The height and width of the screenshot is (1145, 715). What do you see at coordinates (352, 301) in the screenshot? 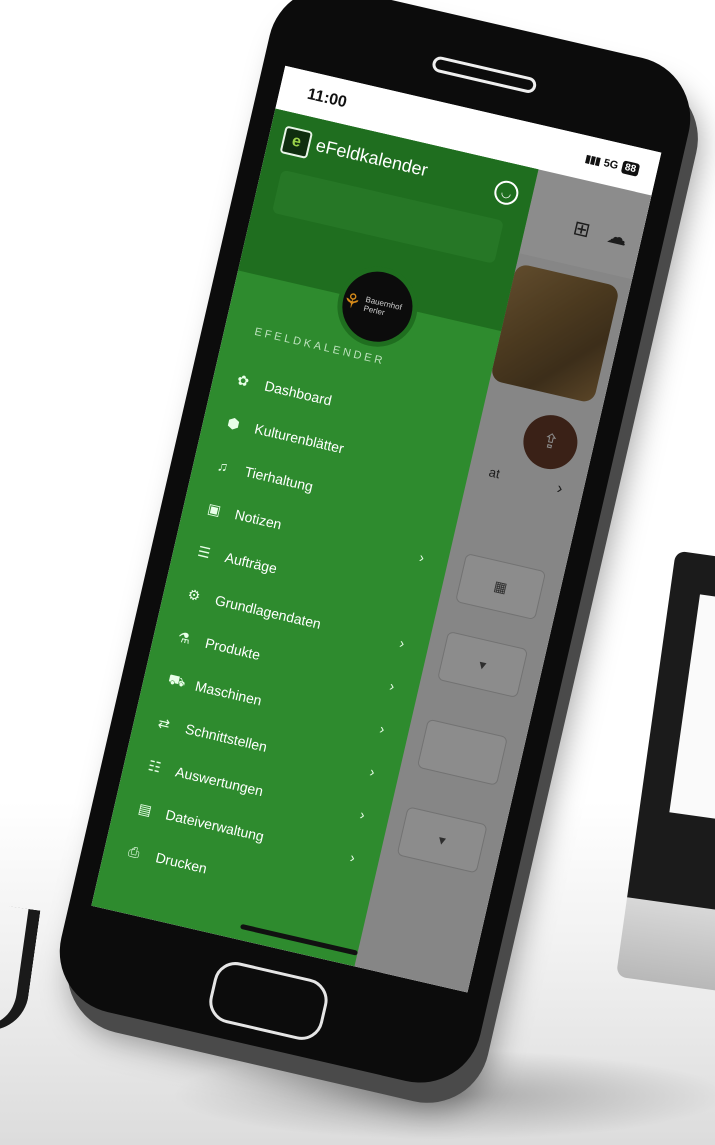
I see `wheat-icon: ⚘` at bounding box center [352, 301].